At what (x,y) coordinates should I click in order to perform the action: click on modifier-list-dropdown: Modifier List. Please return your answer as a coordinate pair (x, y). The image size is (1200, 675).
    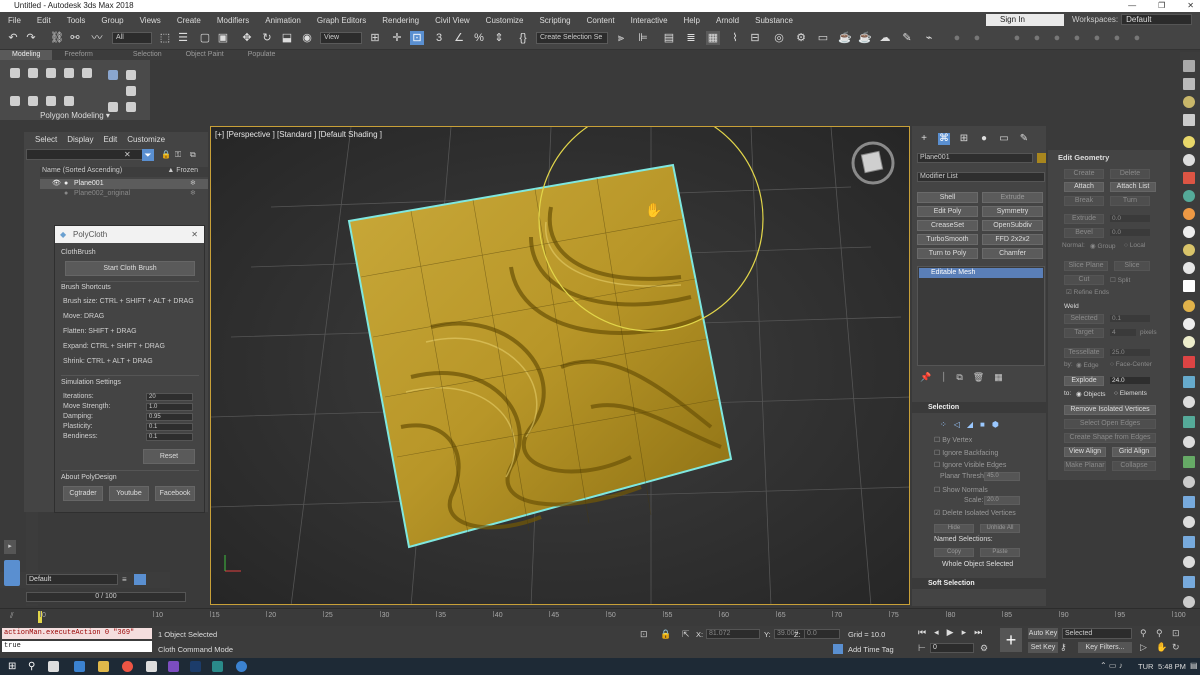
    Looking at the image, I should click on (981, 177).